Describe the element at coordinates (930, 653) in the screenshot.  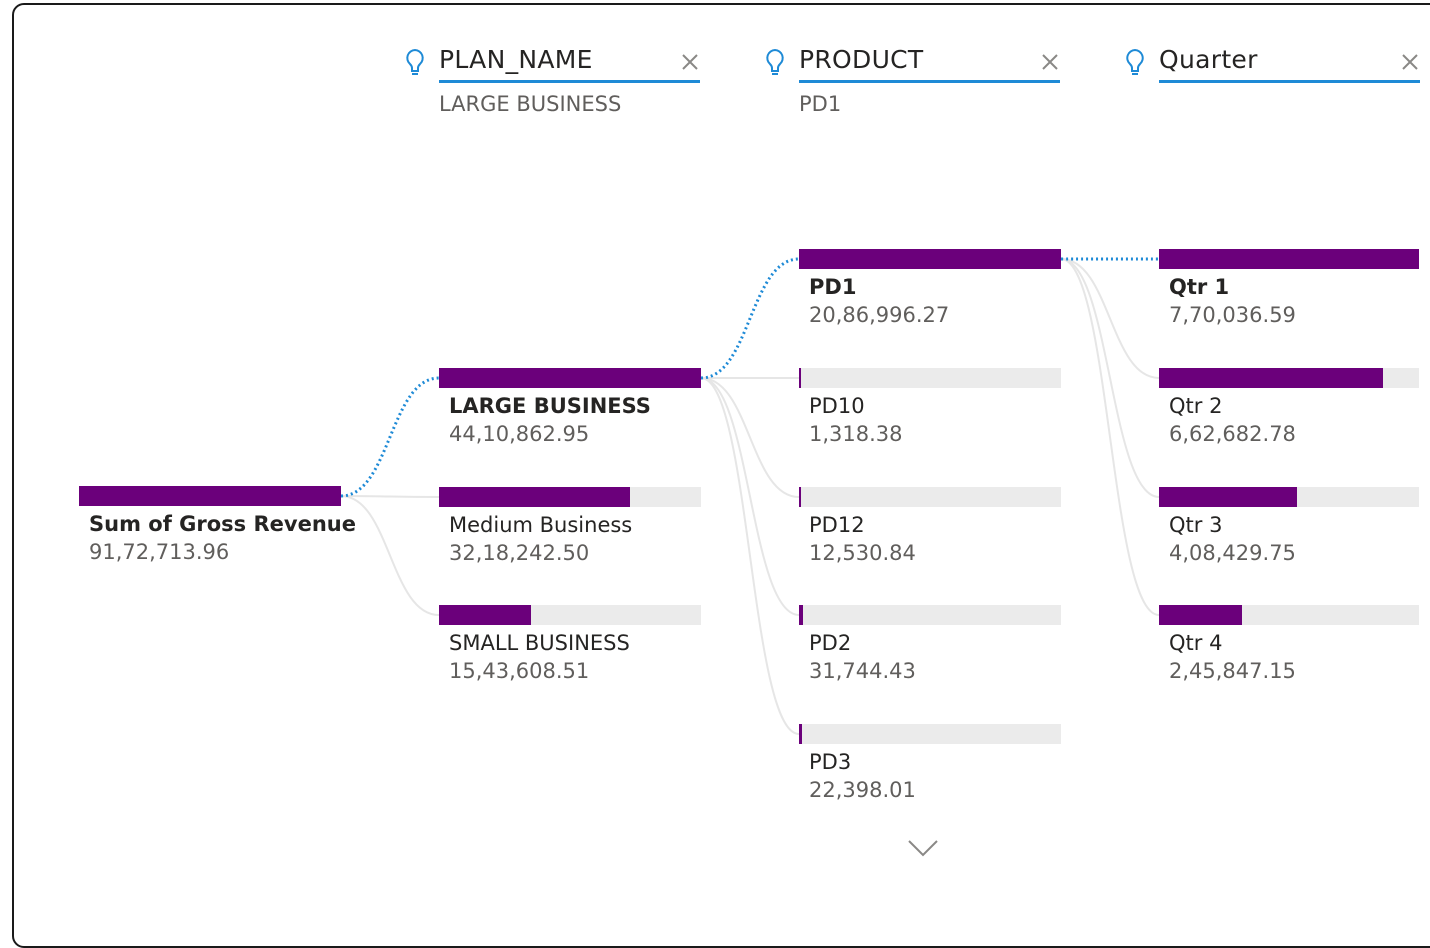
I see `tree-node: PD2 31,744.43` at that location.